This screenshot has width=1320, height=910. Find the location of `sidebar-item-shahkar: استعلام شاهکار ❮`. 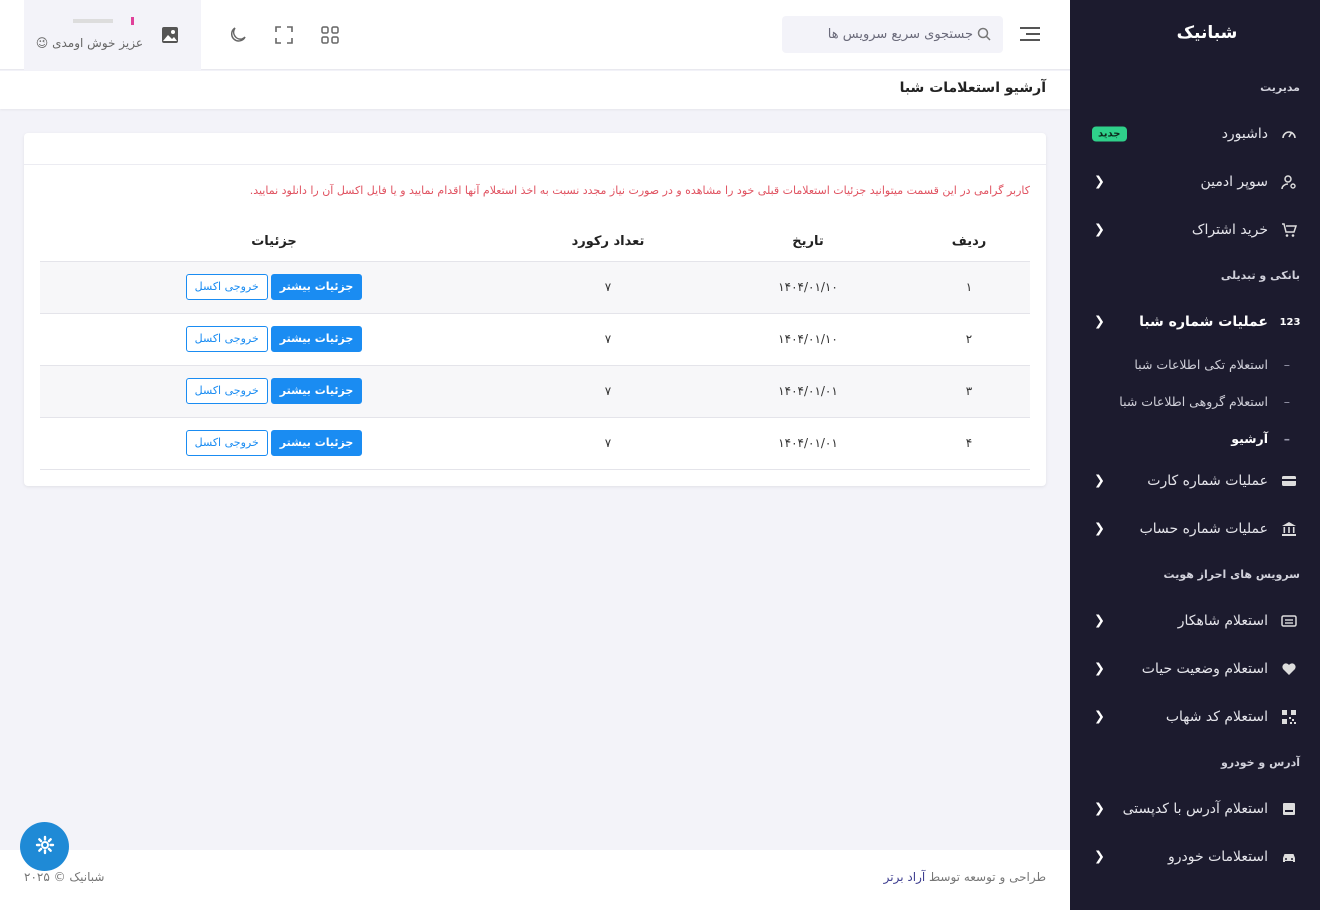

sidebar-item-shahkar: استعلام شاهکار ❮ is located at coordinates (1195, 621).